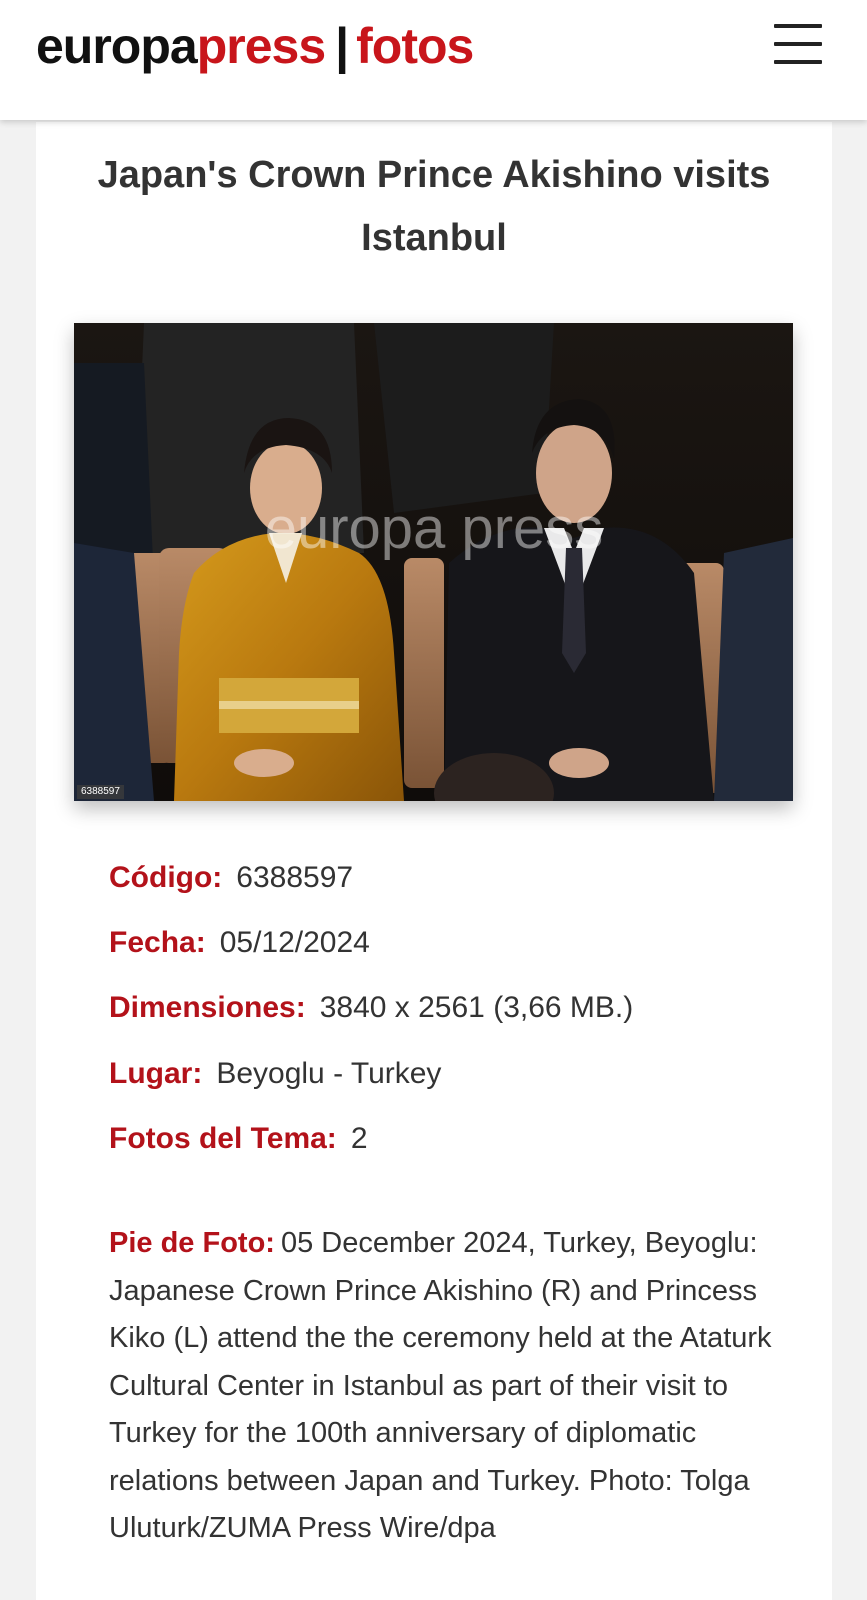 This screenshot has height=1600, width=867. What do you see at coordinates (156, 1073) in the screenshot?
I see `detail-label: Lugar:` at bounding box center [156, 1073].